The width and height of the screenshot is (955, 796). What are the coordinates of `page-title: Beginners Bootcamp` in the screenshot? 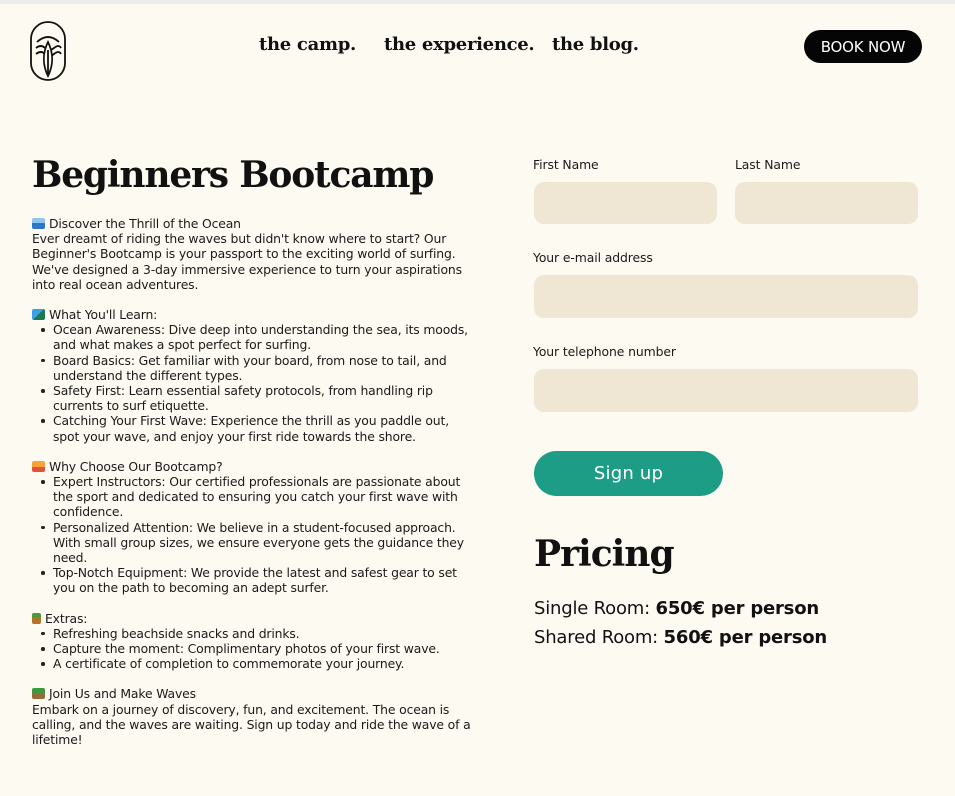 It's located at (233, 175).